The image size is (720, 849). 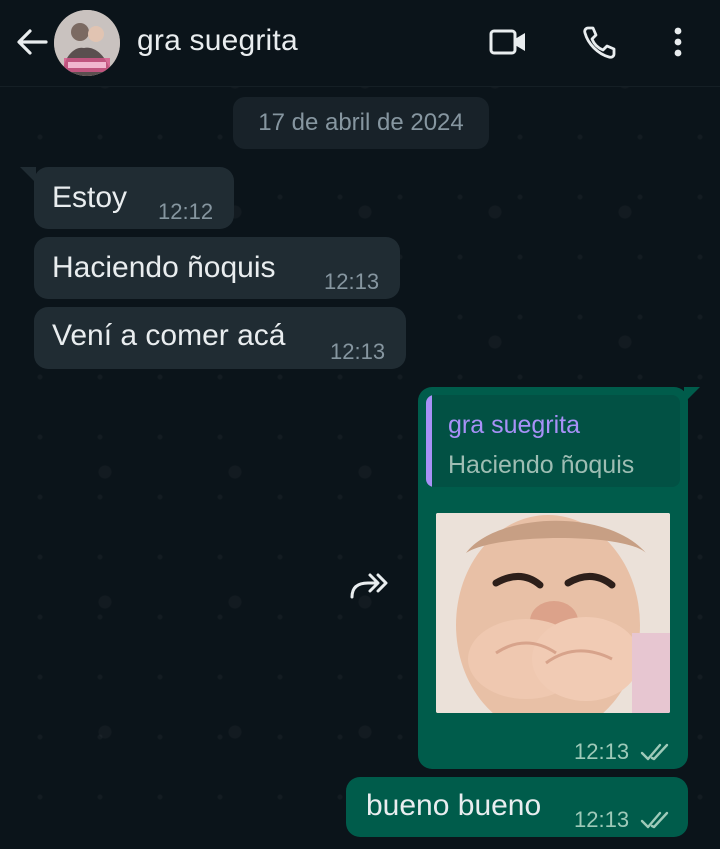 What do you see at coordinates (508, 42) in the screenshot?
I see `video-call-icon` at bounding box center [508, 42].